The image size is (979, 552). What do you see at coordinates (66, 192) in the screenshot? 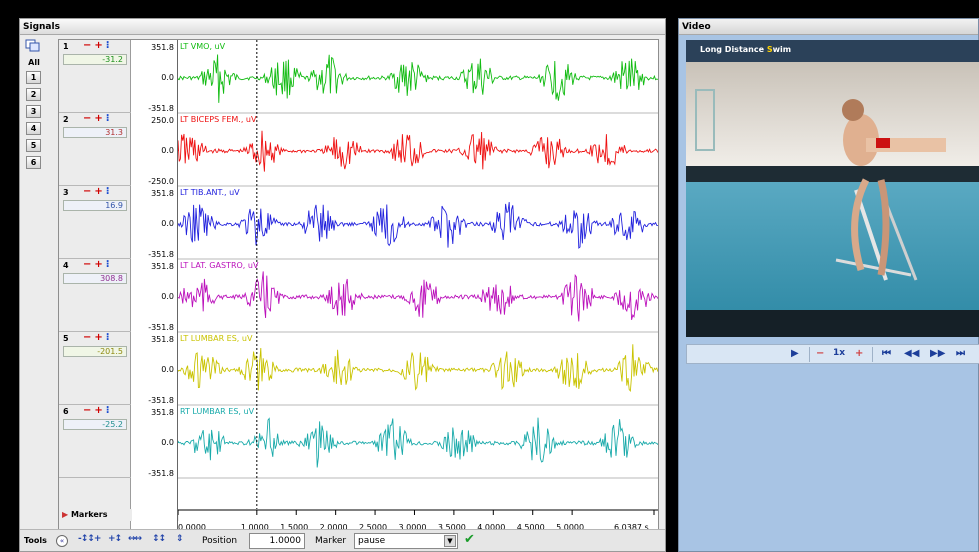
I see `channel-number: 3` at bounding box center [66, 192].